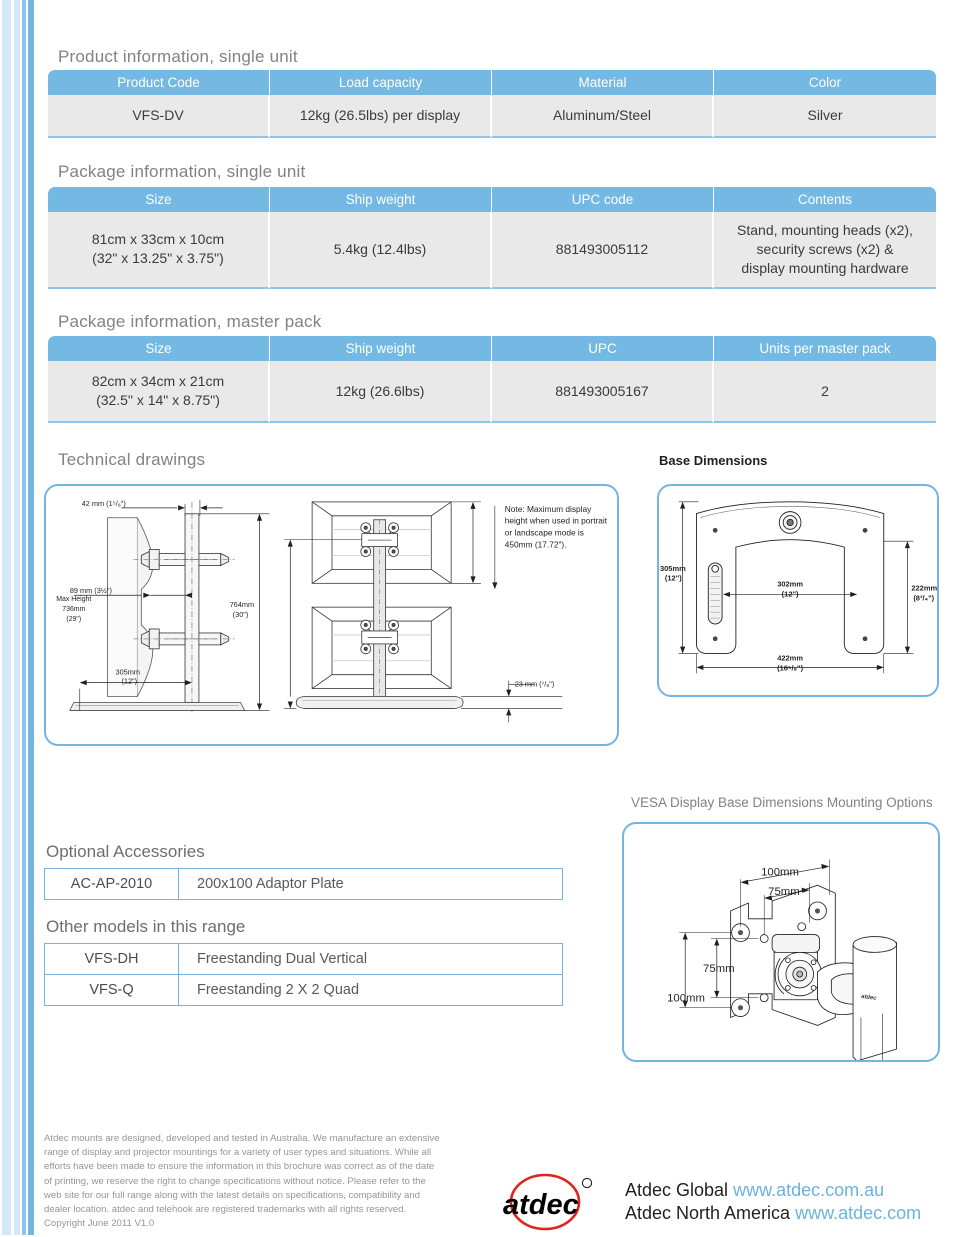 Image resolution: width=954 pixels, height=1237 pixels. What do you see at coordinates (686, 999) in the screenshot?
I see `dim-vesa-side-100mm: 100mm` at bounding box center [686, 999].